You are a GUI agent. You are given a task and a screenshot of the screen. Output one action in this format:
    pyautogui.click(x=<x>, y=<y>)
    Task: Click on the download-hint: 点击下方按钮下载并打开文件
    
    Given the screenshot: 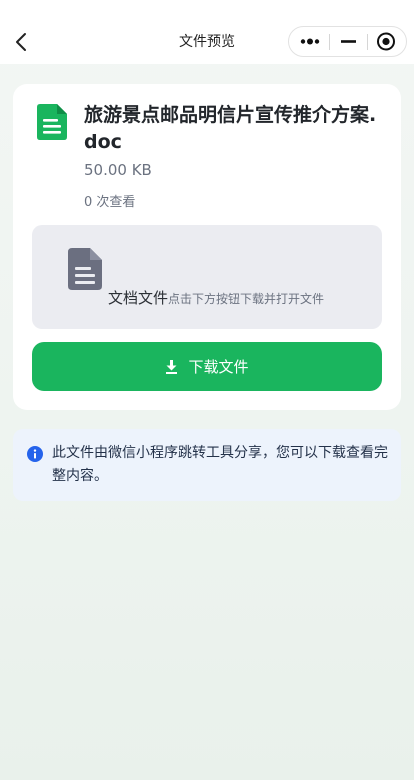 What is the action you would take?
    pyautogui.click(x=246, y=299)
    